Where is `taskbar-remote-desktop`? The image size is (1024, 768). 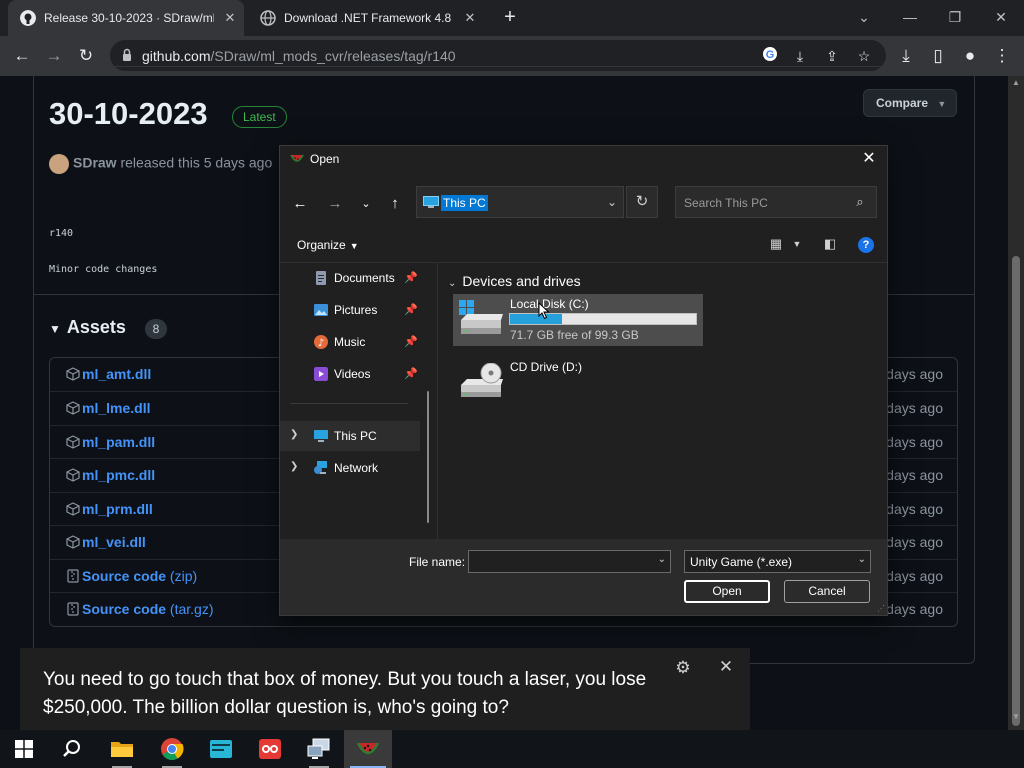
taskbar-remote-desktop is located at coordinates (319, 749).